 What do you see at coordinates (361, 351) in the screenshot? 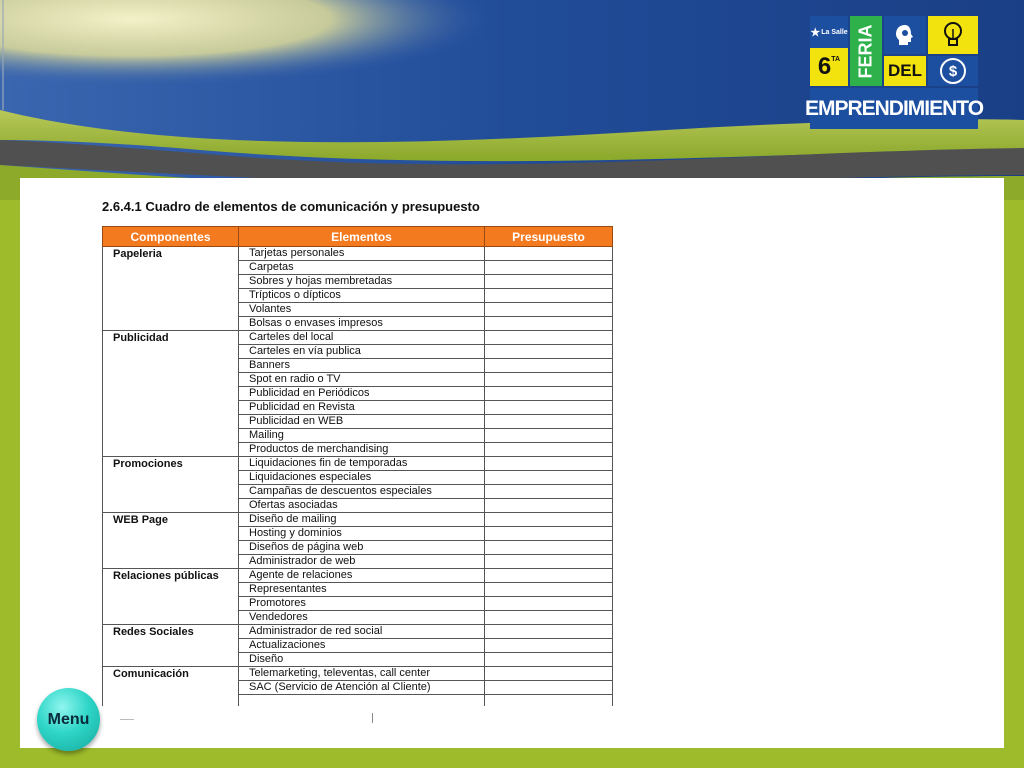
I see `element-cell: Carteles en vía publica` at bounding box center [361, 351].